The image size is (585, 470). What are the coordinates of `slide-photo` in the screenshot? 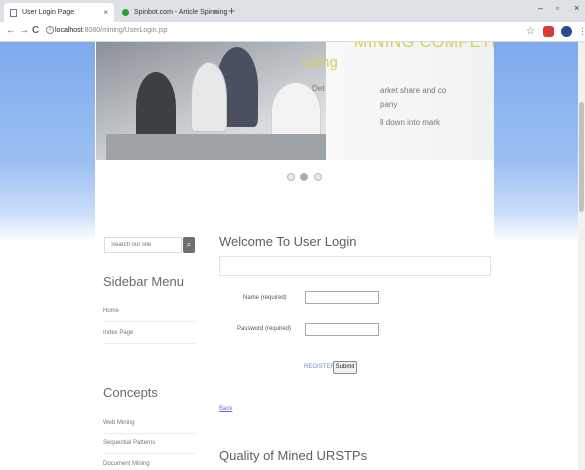 It's located at (211, 101).